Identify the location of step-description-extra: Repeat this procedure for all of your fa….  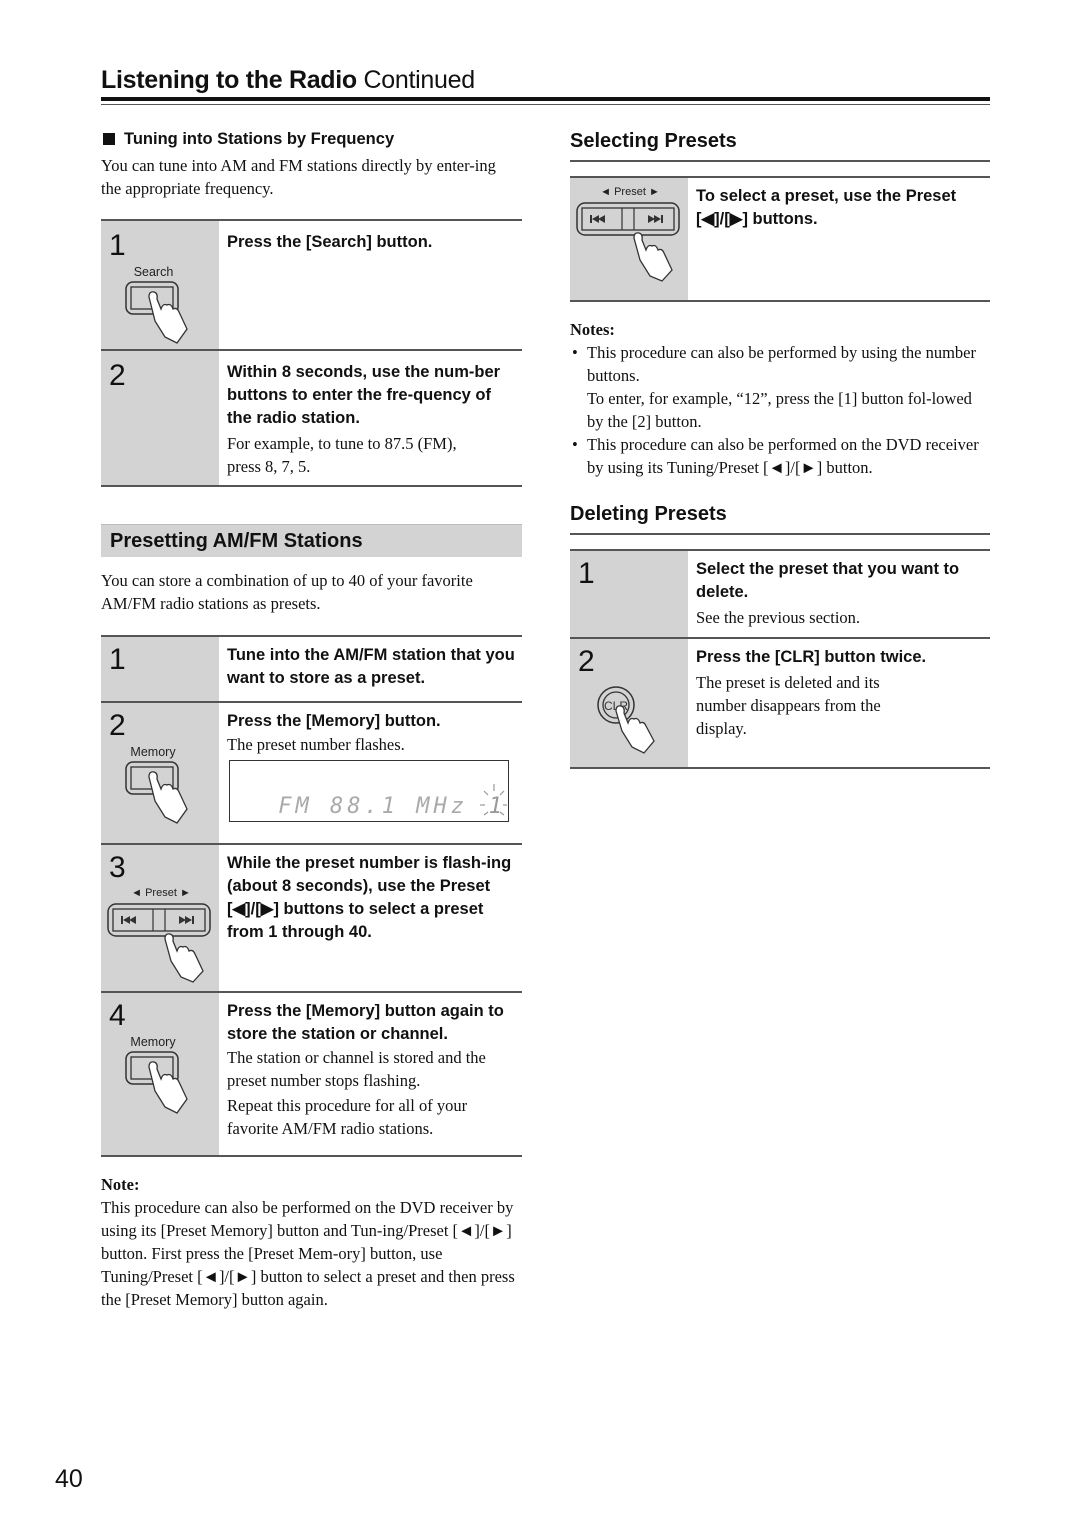
(347, 1117).